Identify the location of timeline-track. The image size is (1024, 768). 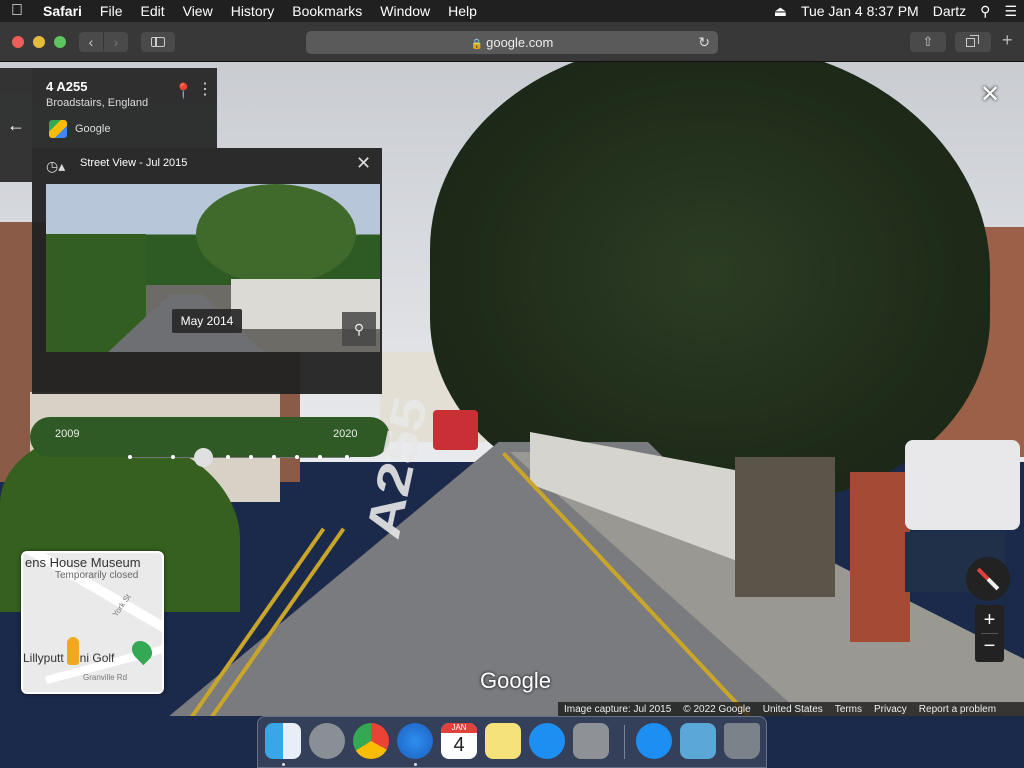
(239, 457).